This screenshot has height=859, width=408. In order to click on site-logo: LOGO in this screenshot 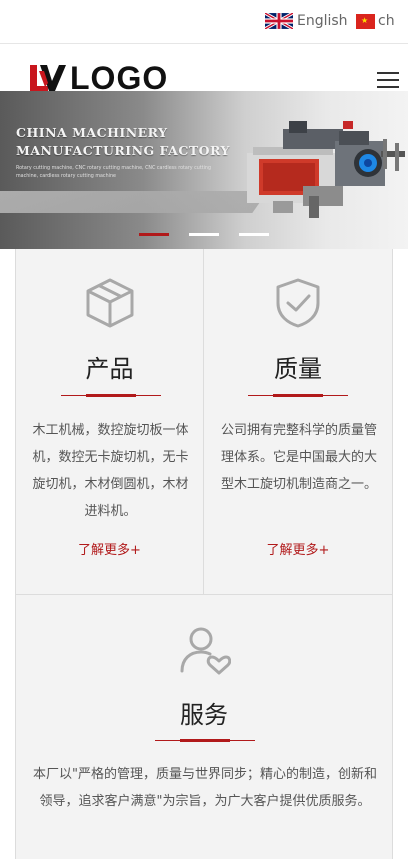, I will do `click(98, 78)`.